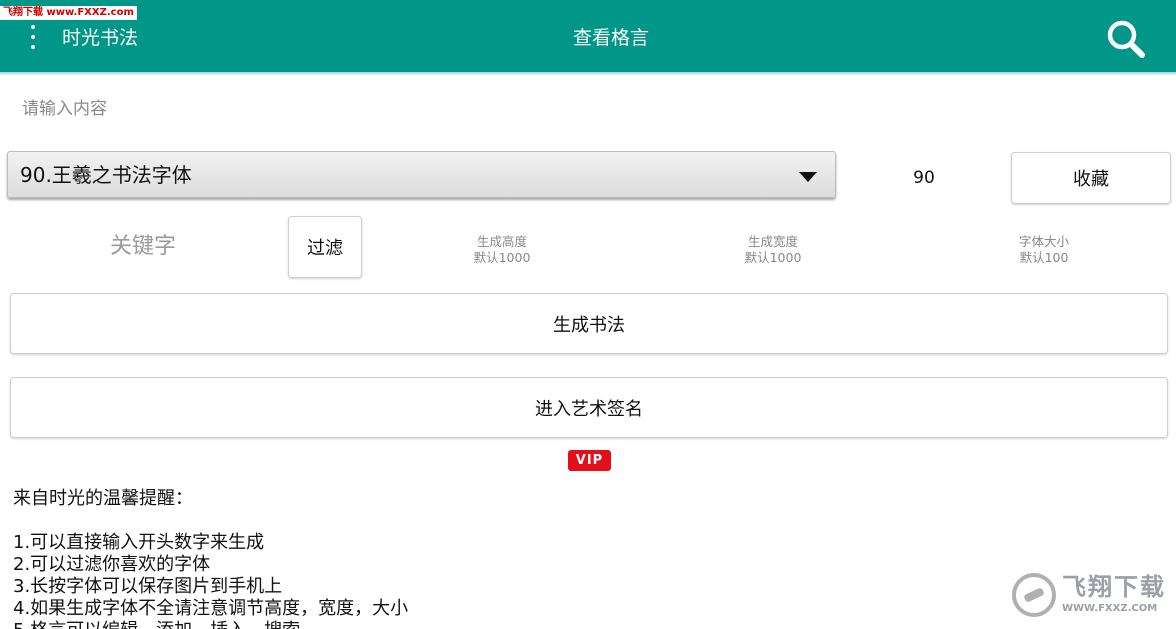  I want to click on font-select-dropdown: 90.王羲之书法字体, so click(421, 174).